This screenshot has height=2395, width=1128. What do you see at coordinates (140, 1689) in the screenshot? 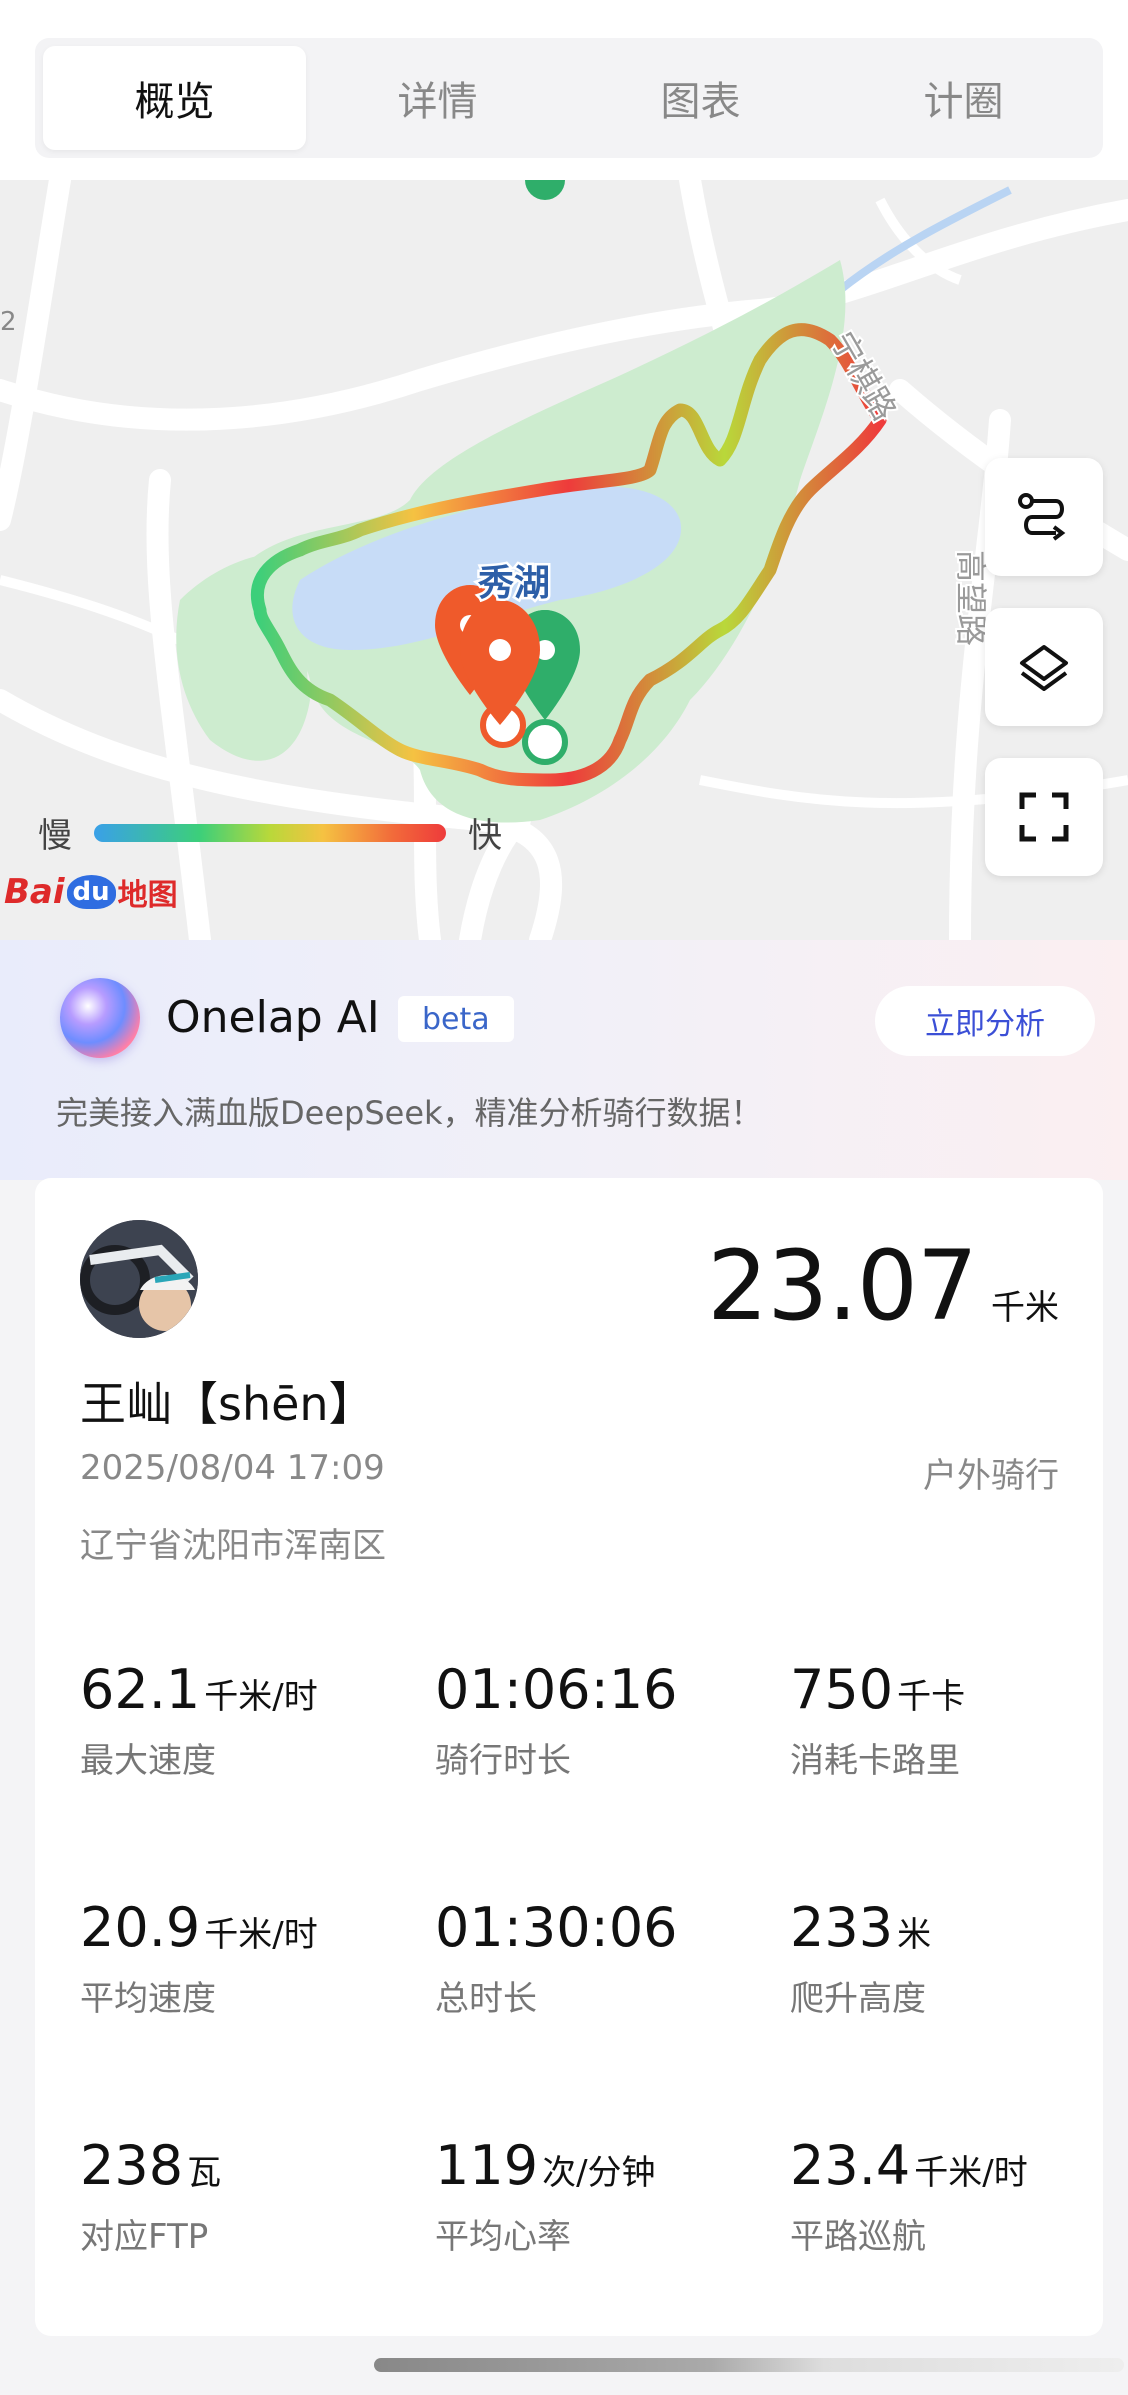
I see `stat-value: 62.1` at bounding box center [140, 1689].